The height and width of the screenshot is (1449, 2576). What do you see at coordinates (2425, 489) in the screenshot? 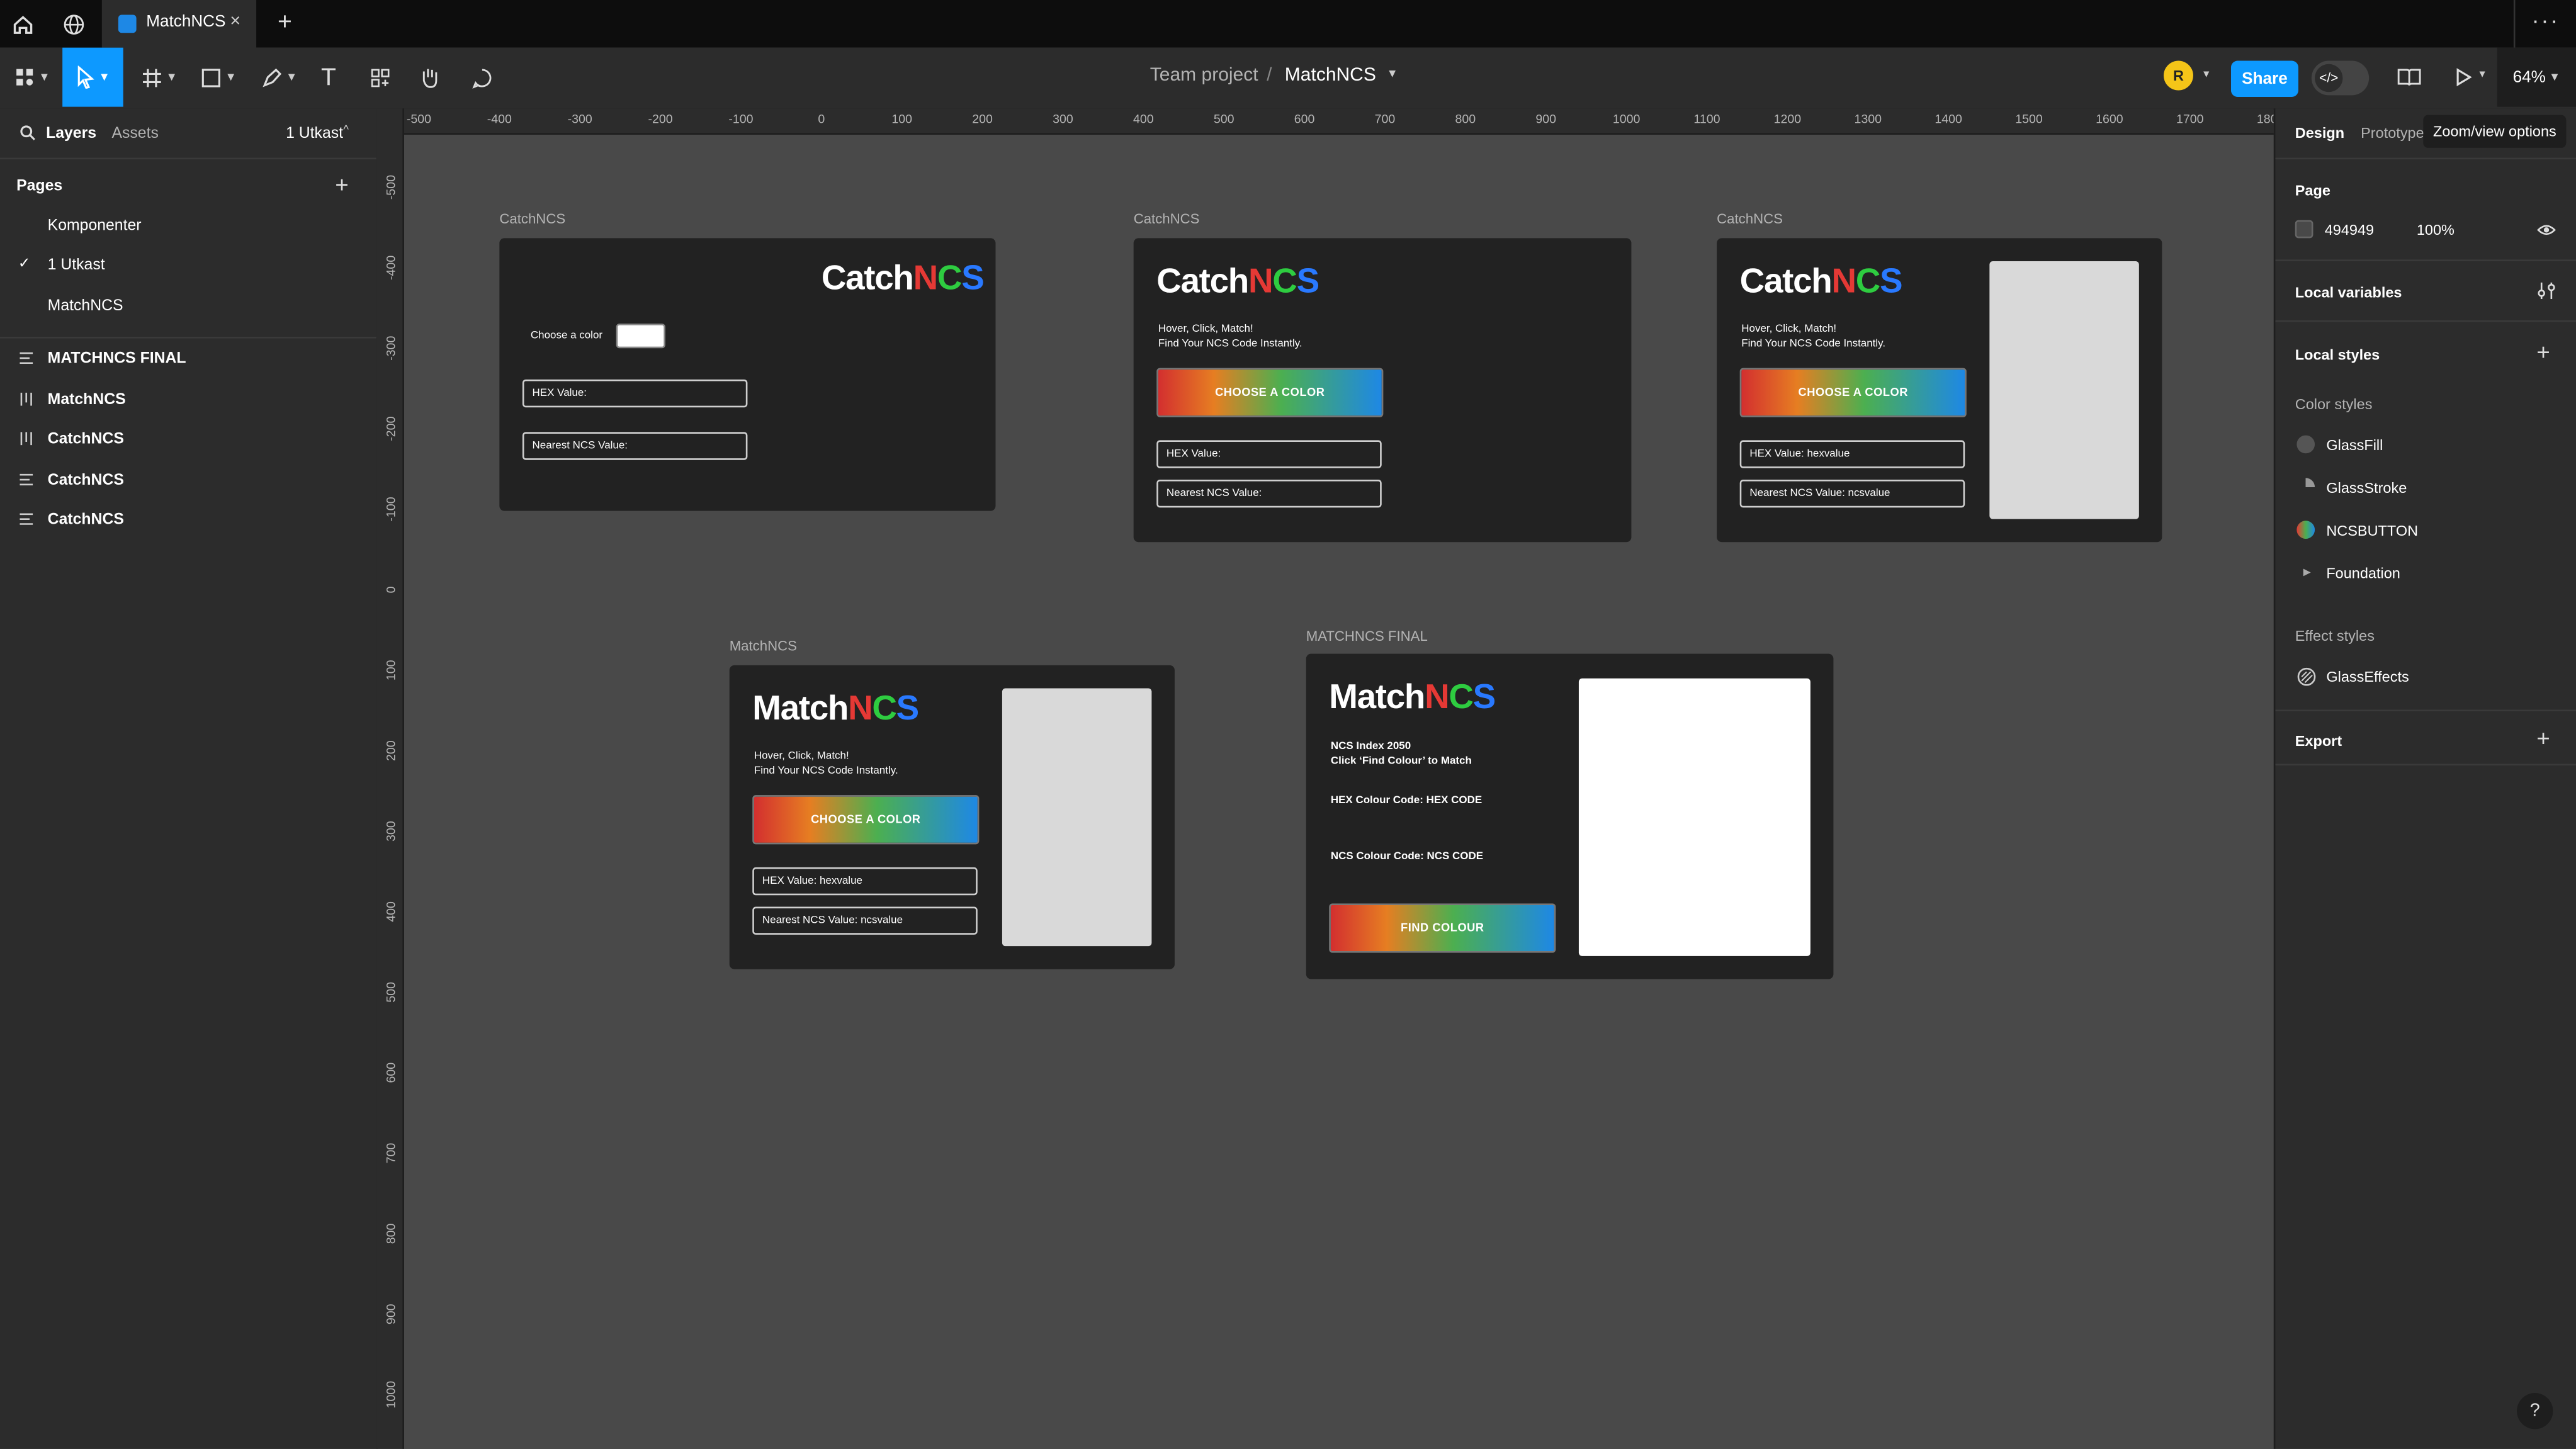
I see `color-style-item: GlassStroke` at bounding box center [2425, 489].